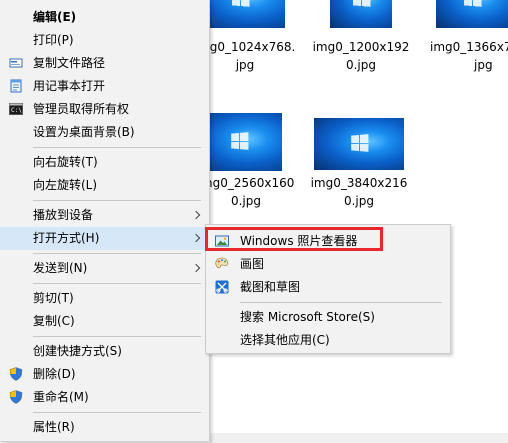 The image size is (508, 443). Describe the element at coordinates (104, 17) in the screenshot. I see `menu-item-edit: 编辑(E)` at that location.